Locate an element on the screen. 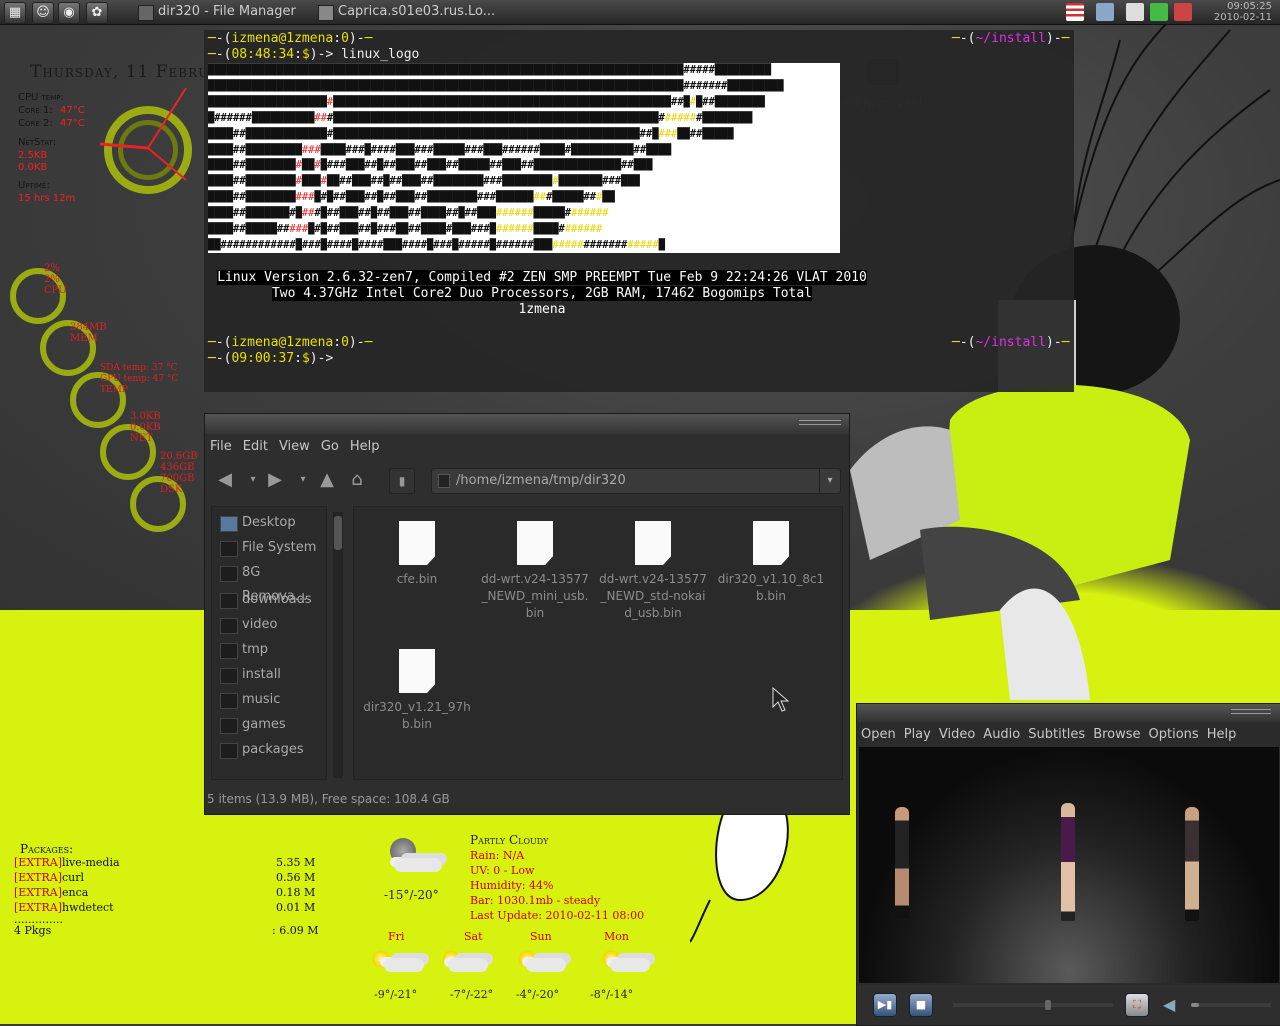 The image size is (1280, 1026). sidebar-scrollbar is located at coordinates (338, 645).